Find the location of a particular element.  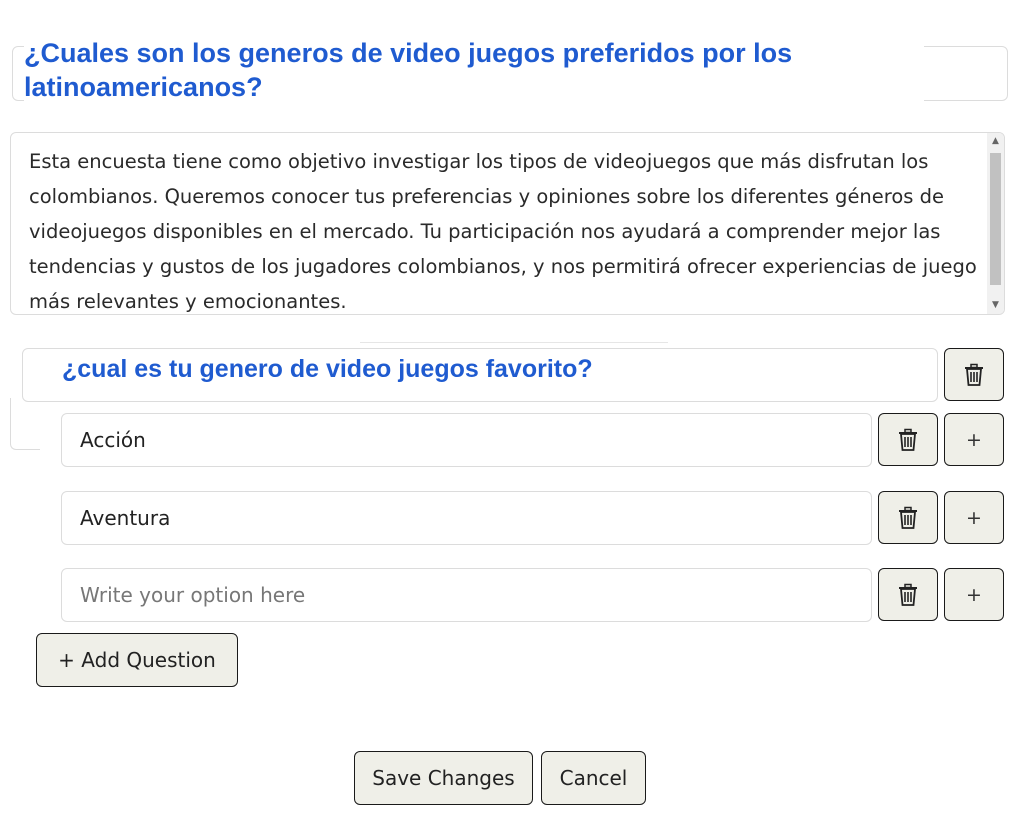

add-question-button: + Add Question is located at coordinates (137, 660).